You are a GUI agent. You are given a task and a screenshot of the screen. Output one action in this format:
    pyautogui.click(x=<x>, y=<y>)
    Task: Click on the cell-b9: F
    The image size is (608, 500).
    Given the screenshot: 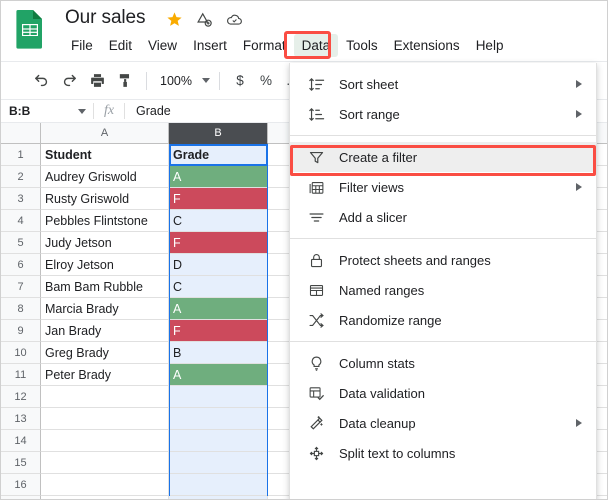 What is the action you would take?
    pyautogui.click(x=218, y=331)
    